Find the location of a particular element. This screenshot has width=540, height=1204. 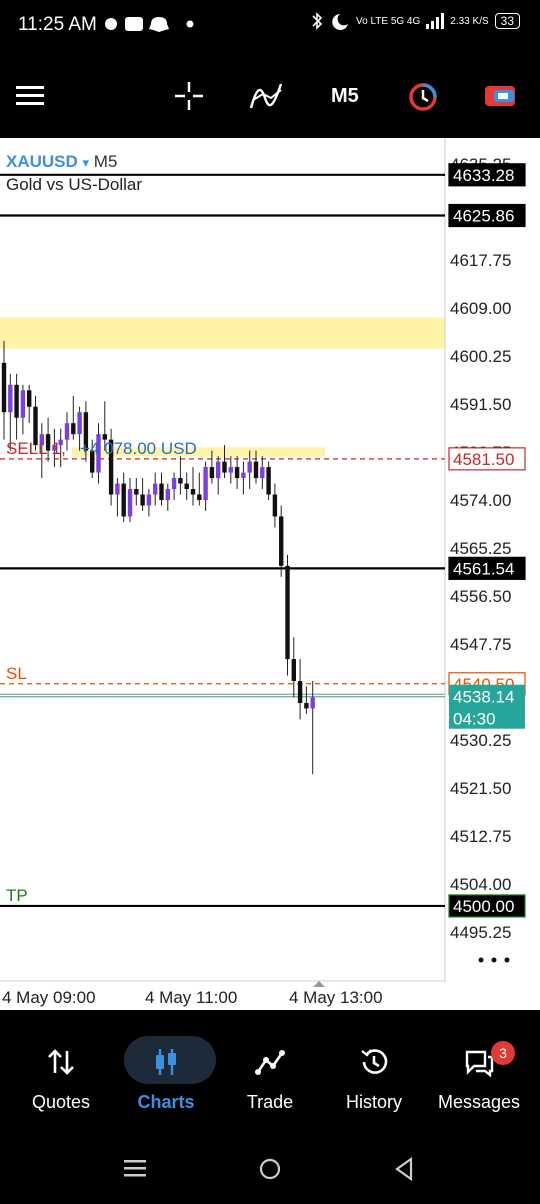

price-tick: 4574.00 is located at coordinates (480, 500).